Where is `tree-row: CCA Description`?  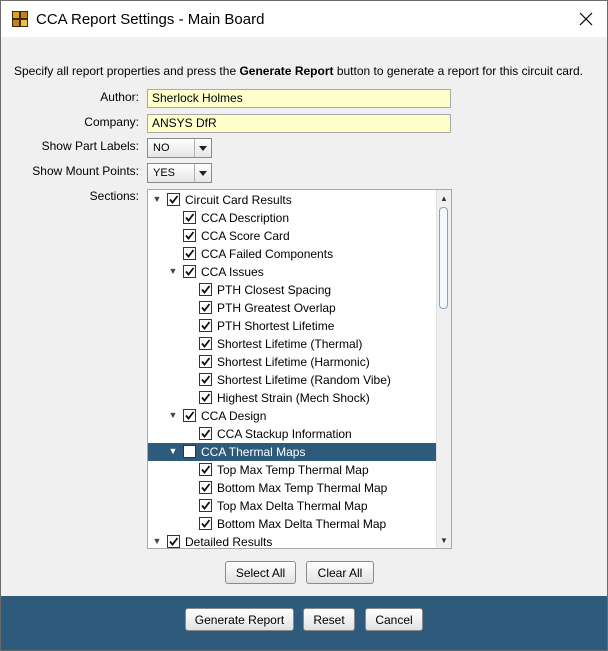 tree-row: CCA Description is located at coordinates (292, 218).